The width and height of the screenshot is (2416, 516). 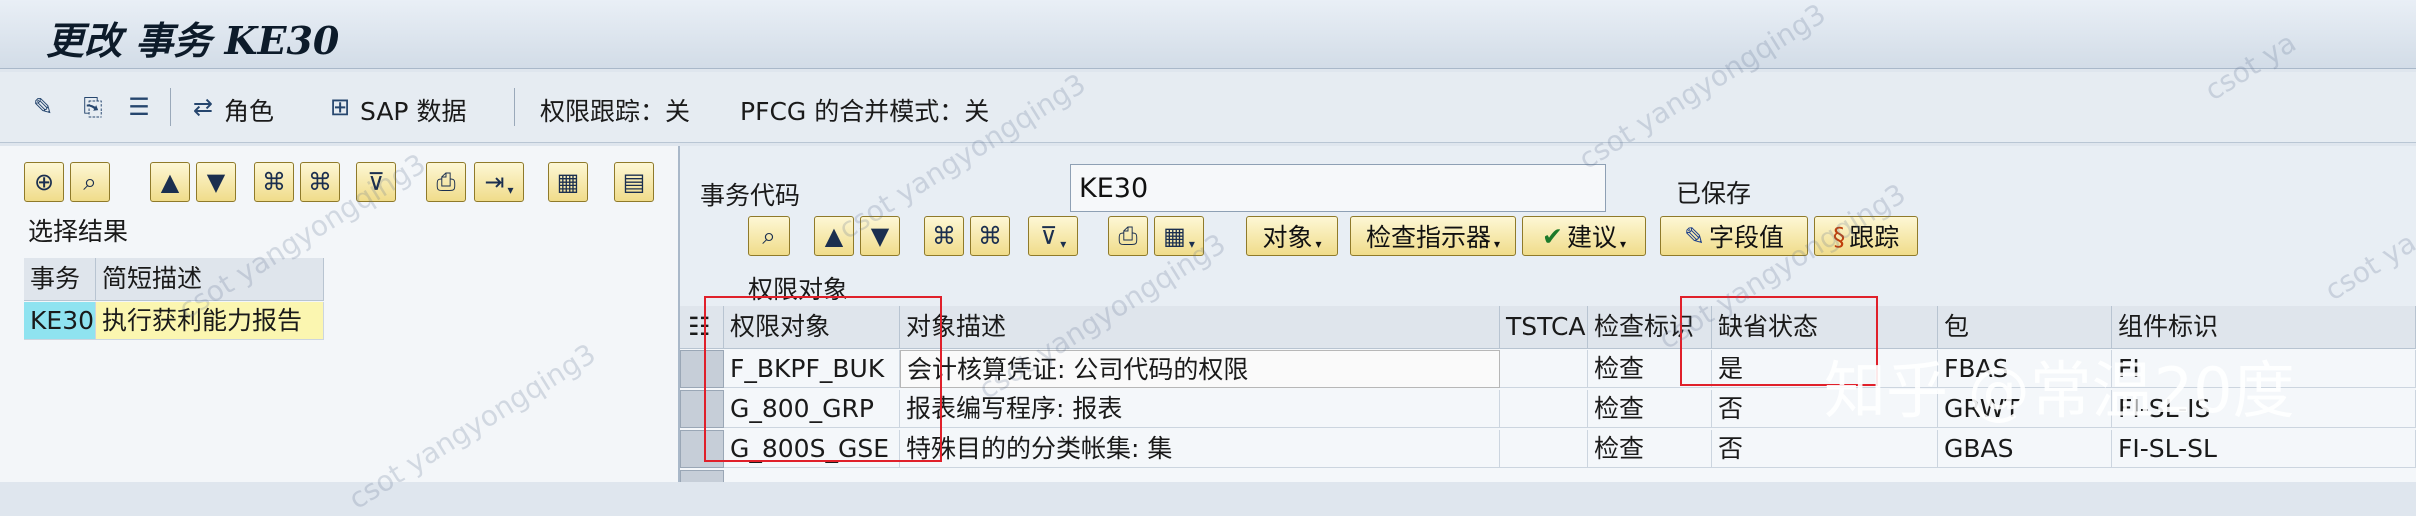 What do you see at coordinates (2025, 449) in the screenshot?
I see `cell-package: GBAS` at bounding box center [2025, 449].